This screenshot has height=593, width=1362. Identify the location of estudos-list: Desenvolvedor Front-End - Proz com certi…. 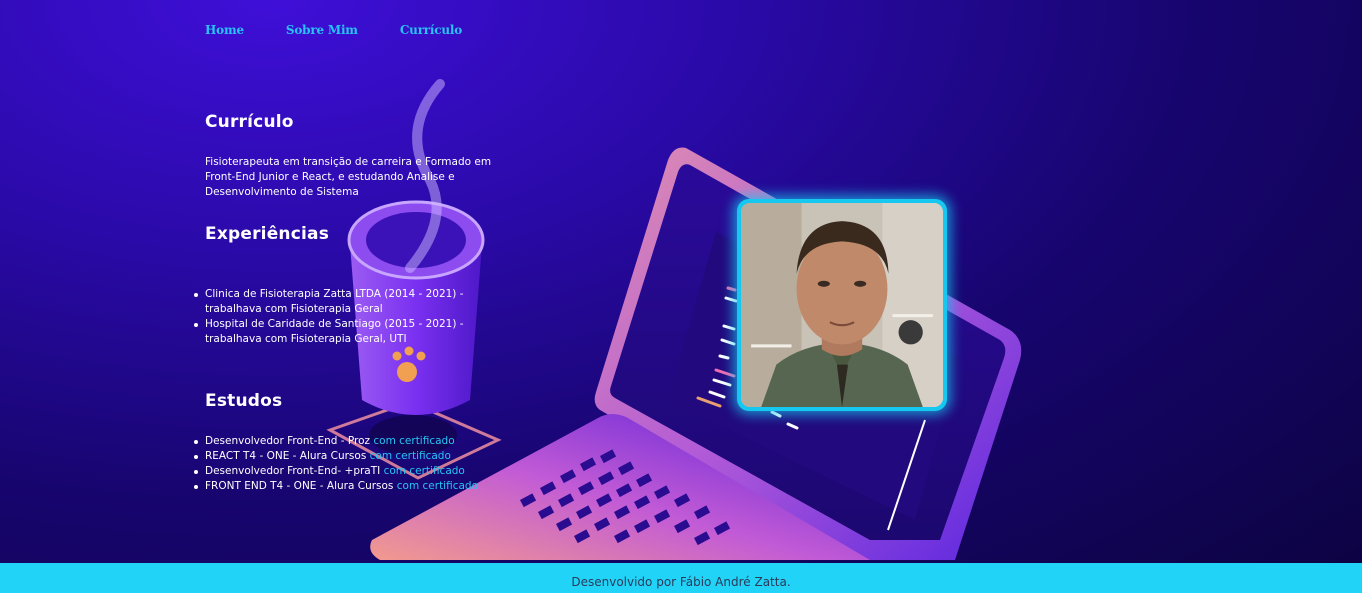
(359, 464).